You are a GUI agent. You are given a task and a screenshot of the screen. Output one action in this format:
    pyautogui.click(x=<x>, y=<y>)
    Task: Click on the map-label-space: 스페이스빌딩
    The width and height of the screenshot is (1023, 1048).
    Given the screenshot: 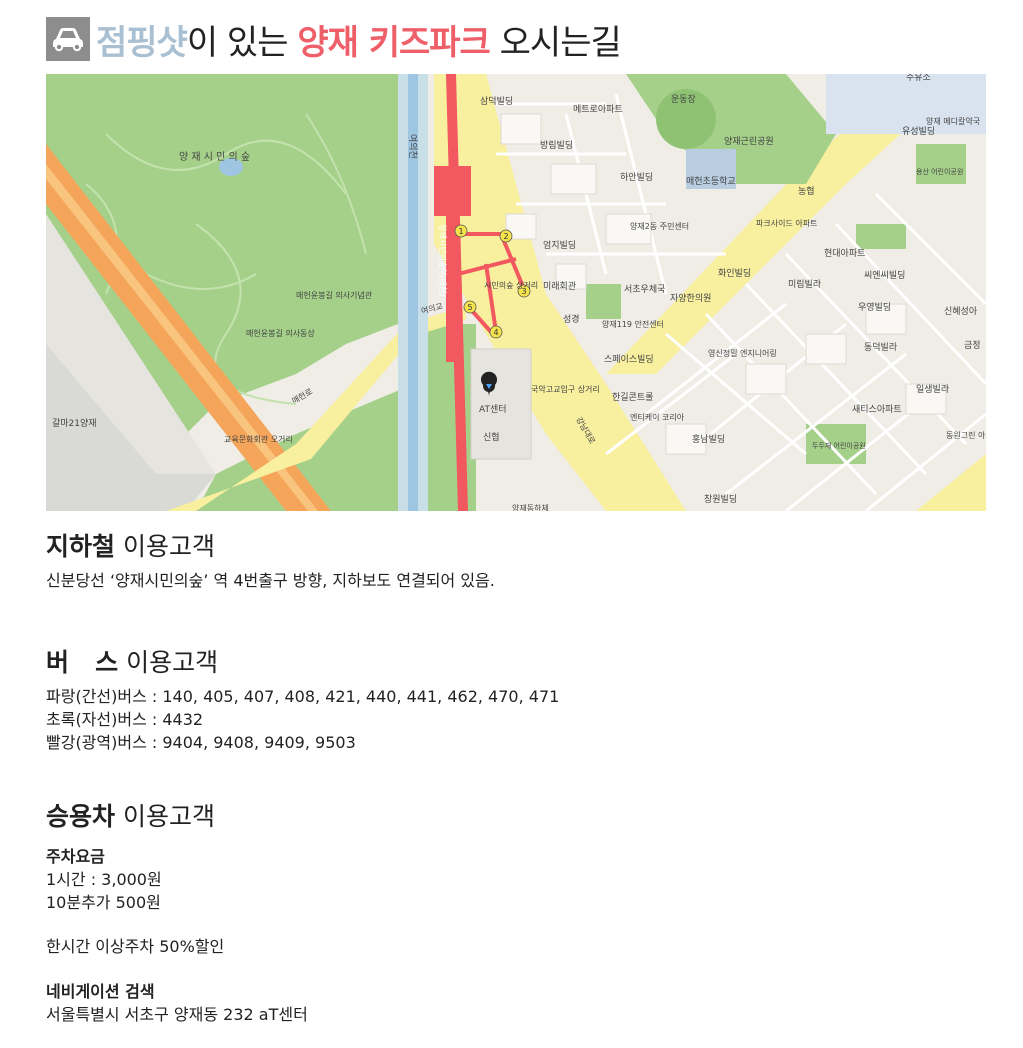 What is the action you would take?
    pyautogui.click(x=629, y=359)
    